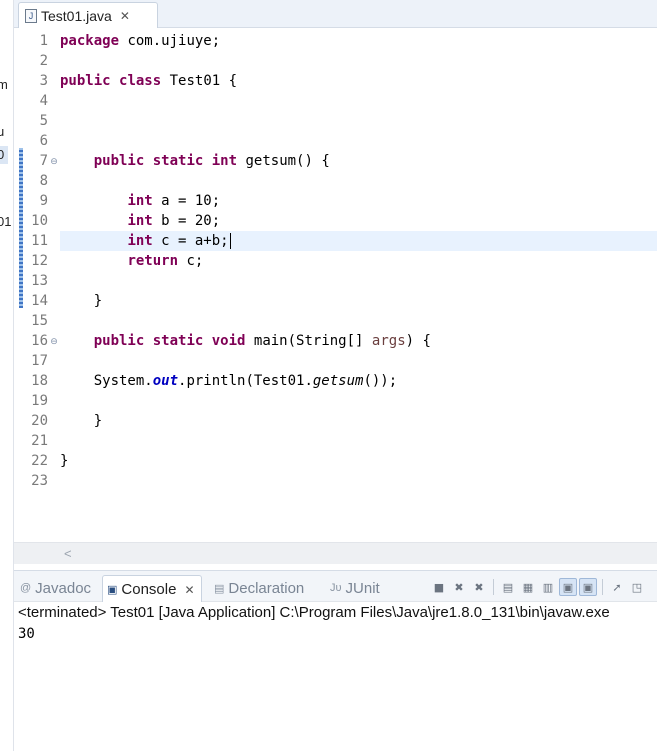  I want to click on code-token: c = a+b;, so click(190, 241).